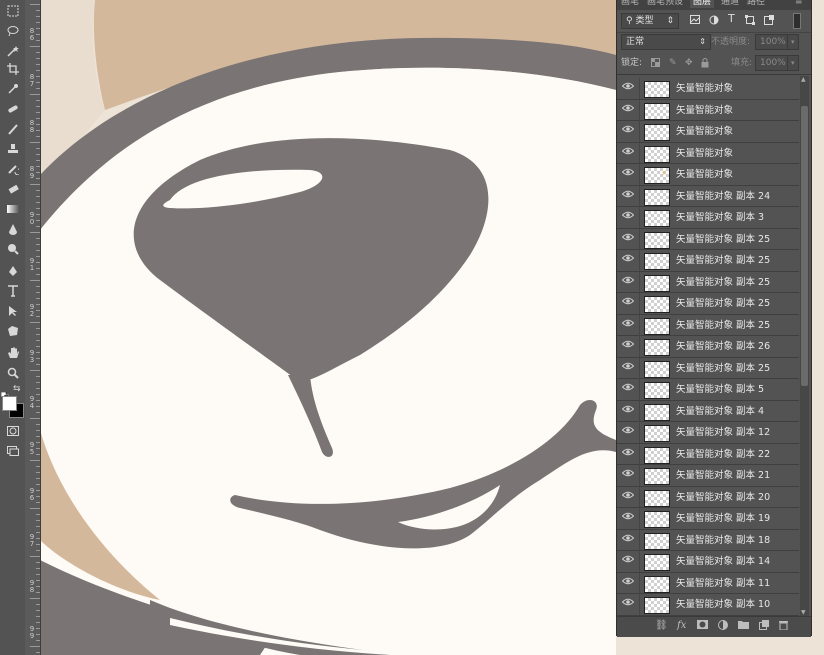  Describe the element at coordinates (655, 64) in the screenshot. I see `lock-transparent-icon` at that location.